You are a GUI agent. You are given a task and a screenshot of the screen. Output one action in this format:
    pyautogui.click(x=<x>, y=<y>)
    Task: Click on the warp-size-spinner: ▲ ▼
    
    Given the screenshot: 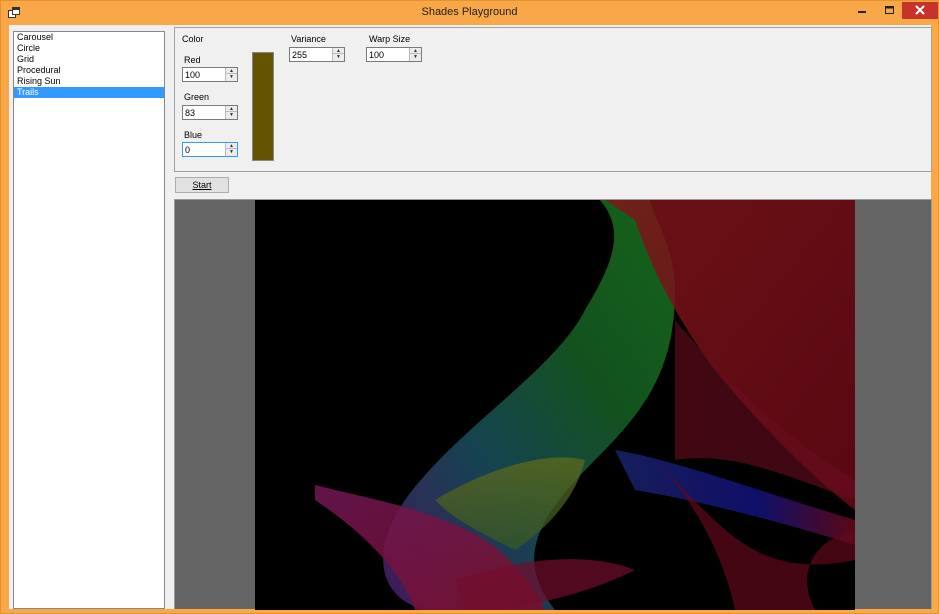 What is the action you would take?
    pyautogui.click(x=415, y=54)
    